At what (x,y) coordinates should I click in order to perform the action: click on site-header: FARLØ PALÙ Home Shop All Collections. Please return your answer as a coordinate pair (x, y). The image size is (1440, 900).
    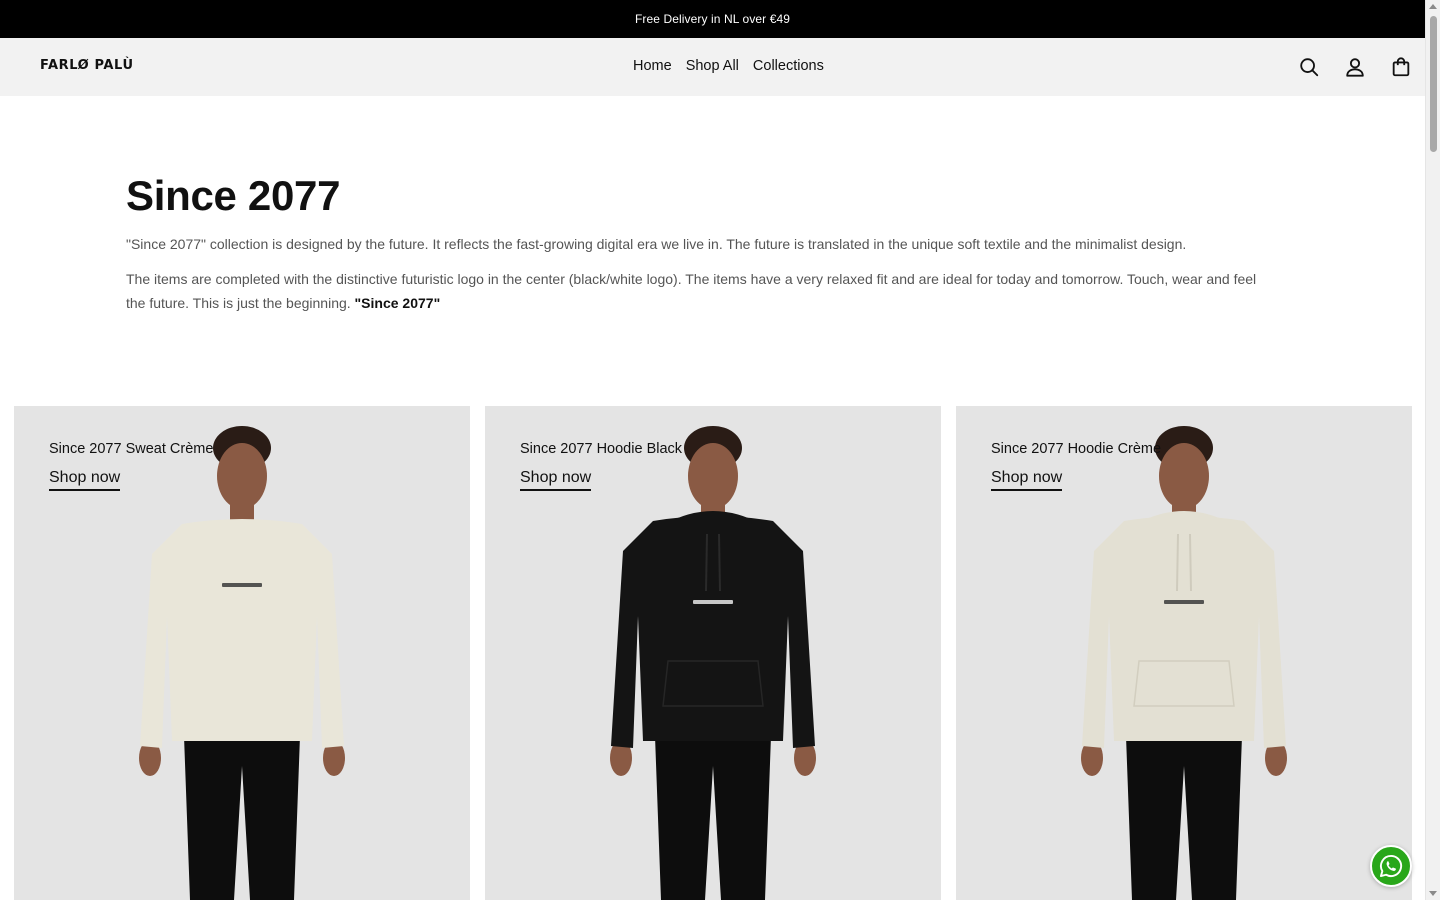
    Looking at the image, I should click on (712, 67).